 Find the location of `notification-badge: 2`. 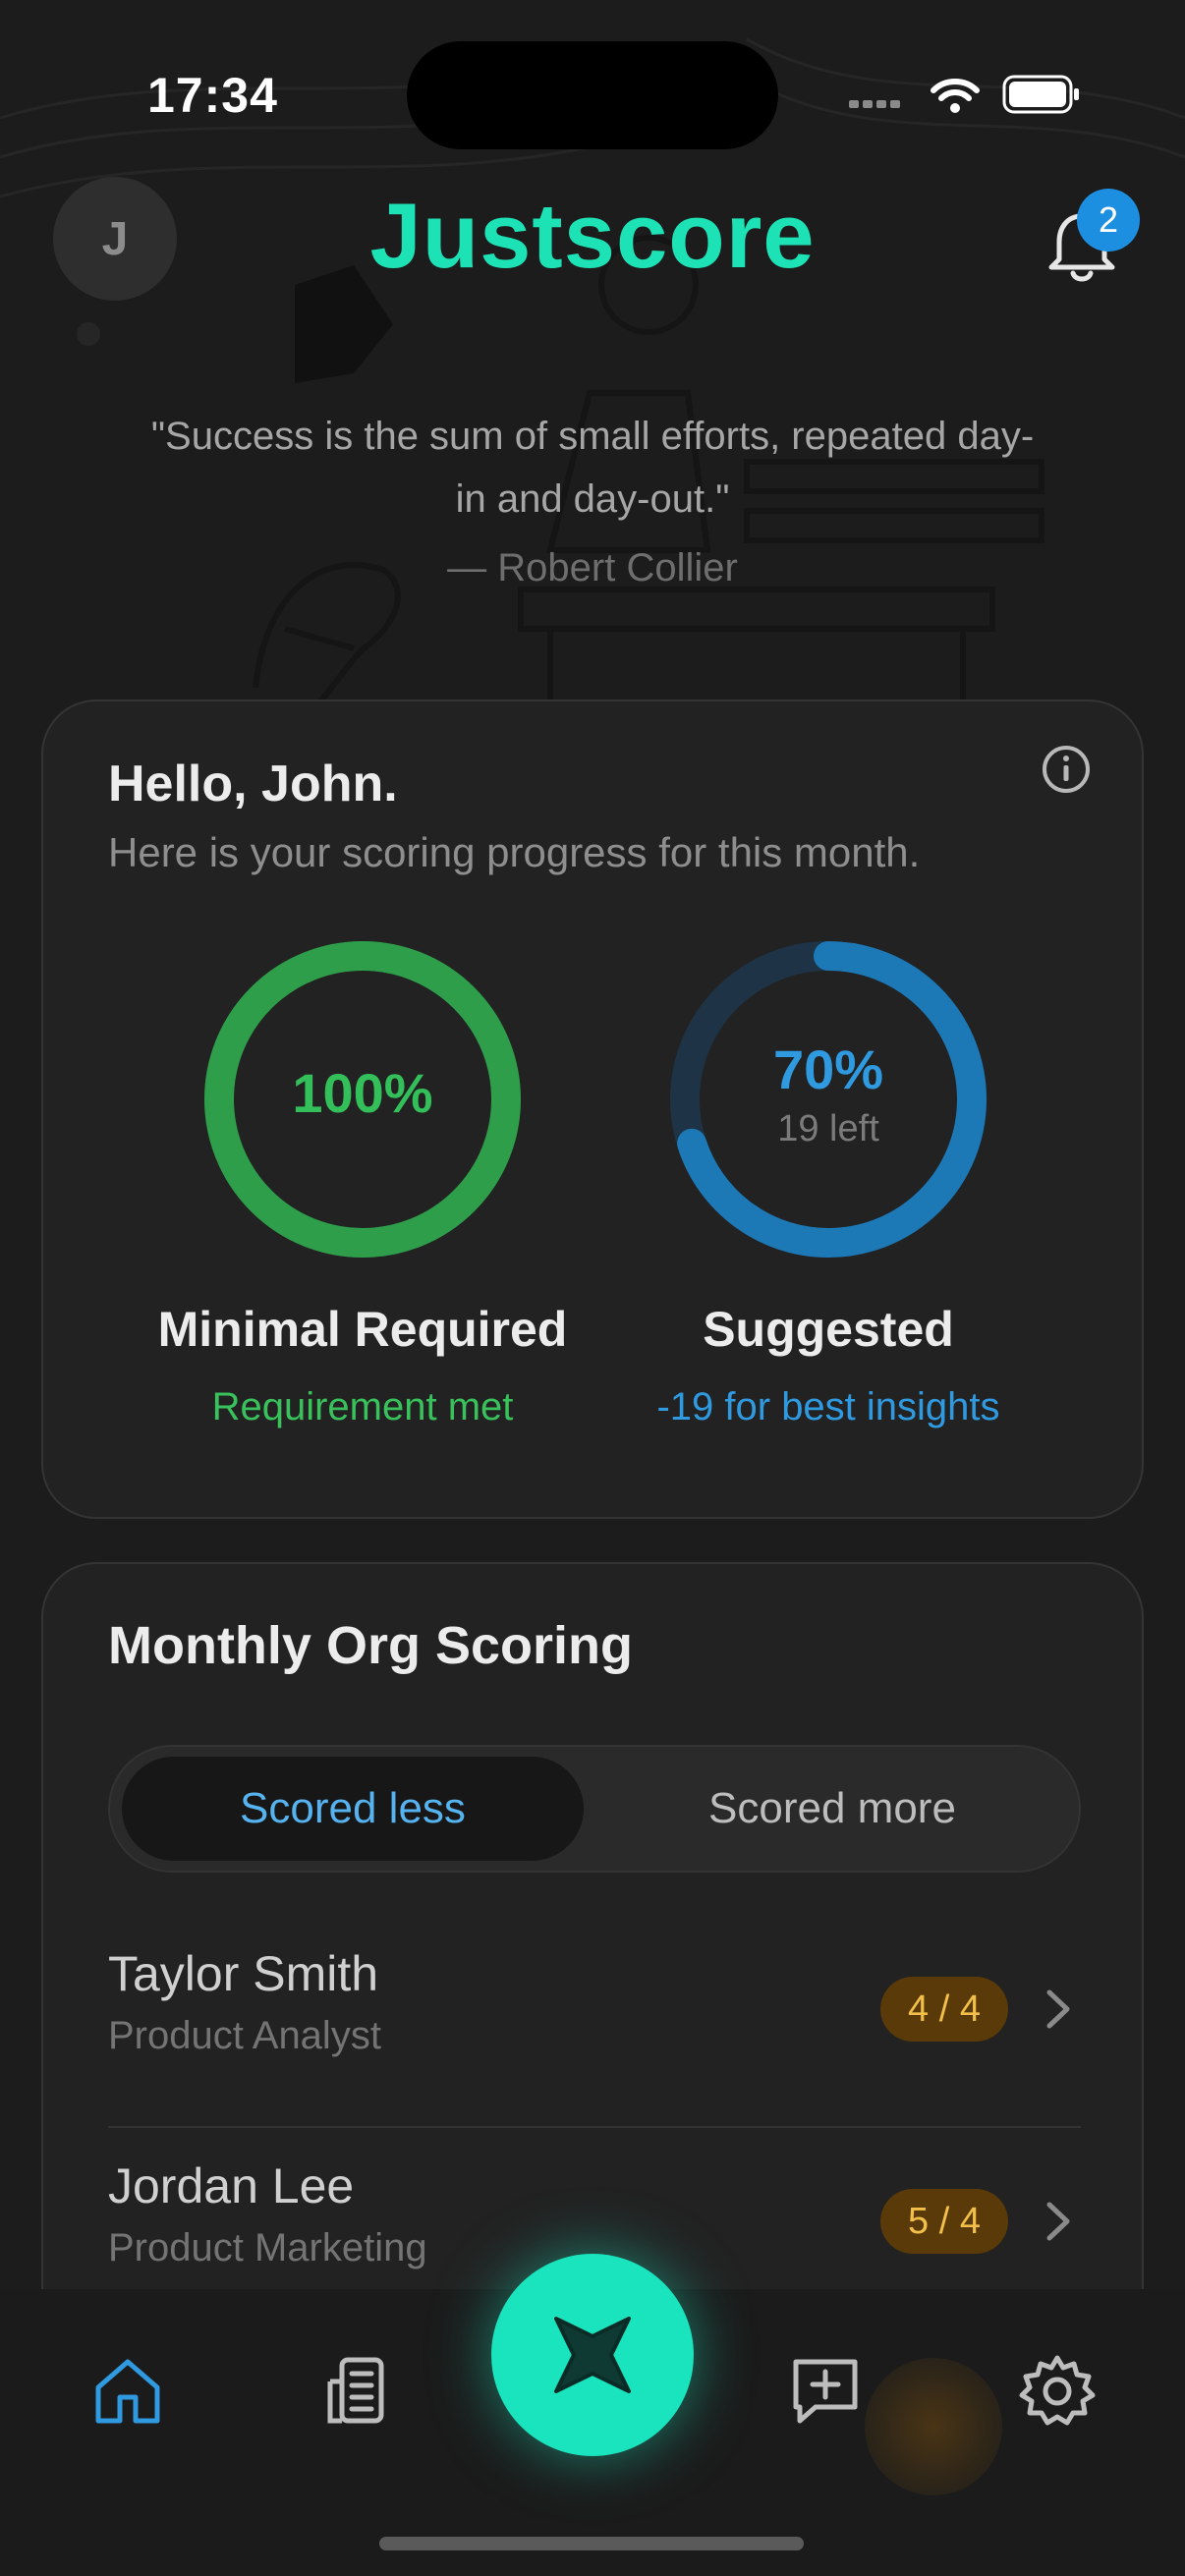

notification-badge: 2 is located at coordinates (1108, 220).